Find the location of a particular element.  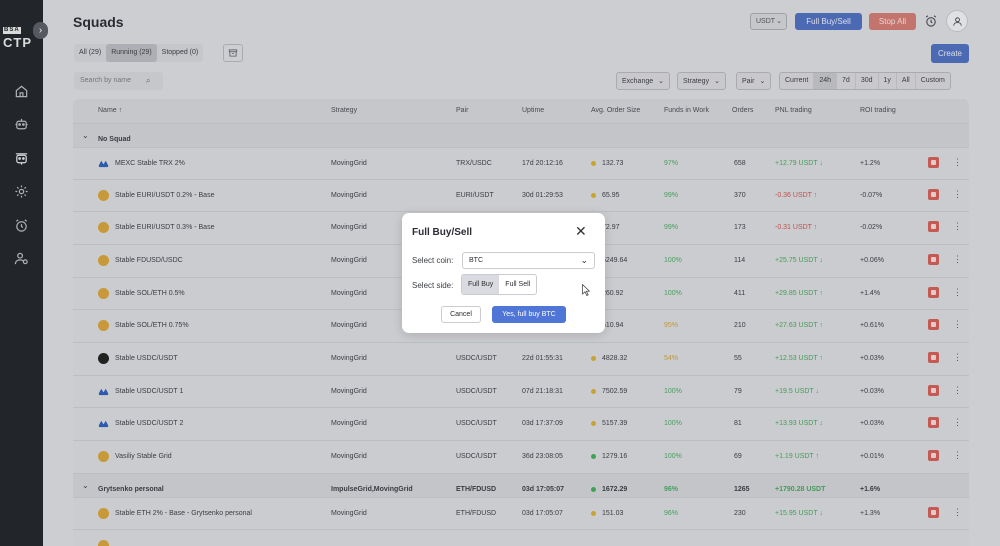

close-icon: ✕ is located at coordinates (581, 231).